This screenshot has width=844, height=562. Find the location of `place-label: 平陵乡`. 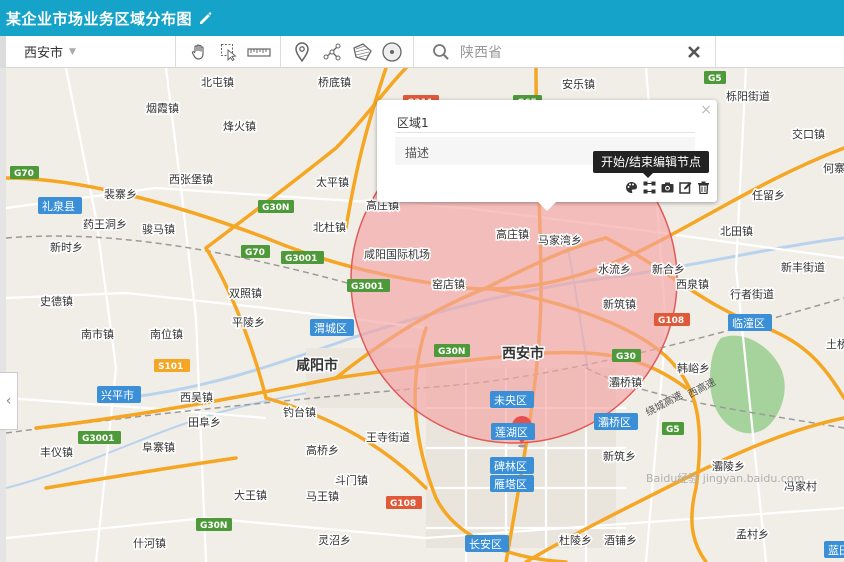

place-label: 平陵乡 is located at coordinates (248, 322).